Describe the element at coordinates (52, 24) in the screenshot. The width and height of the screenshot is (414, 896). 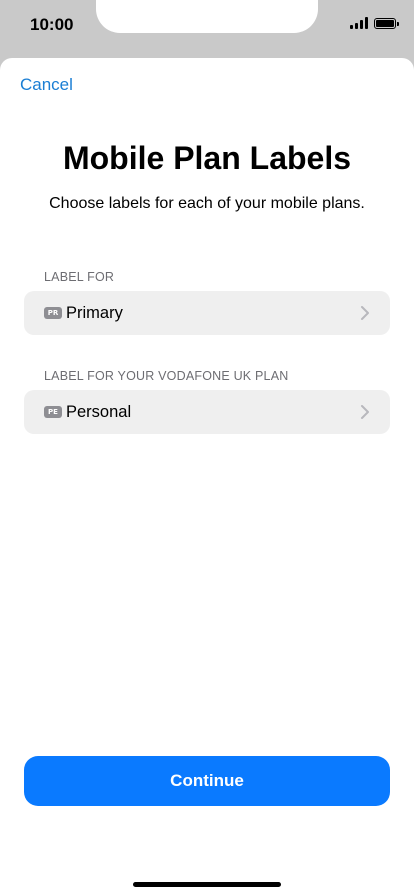
I see `status-time: 10:00` at that location.